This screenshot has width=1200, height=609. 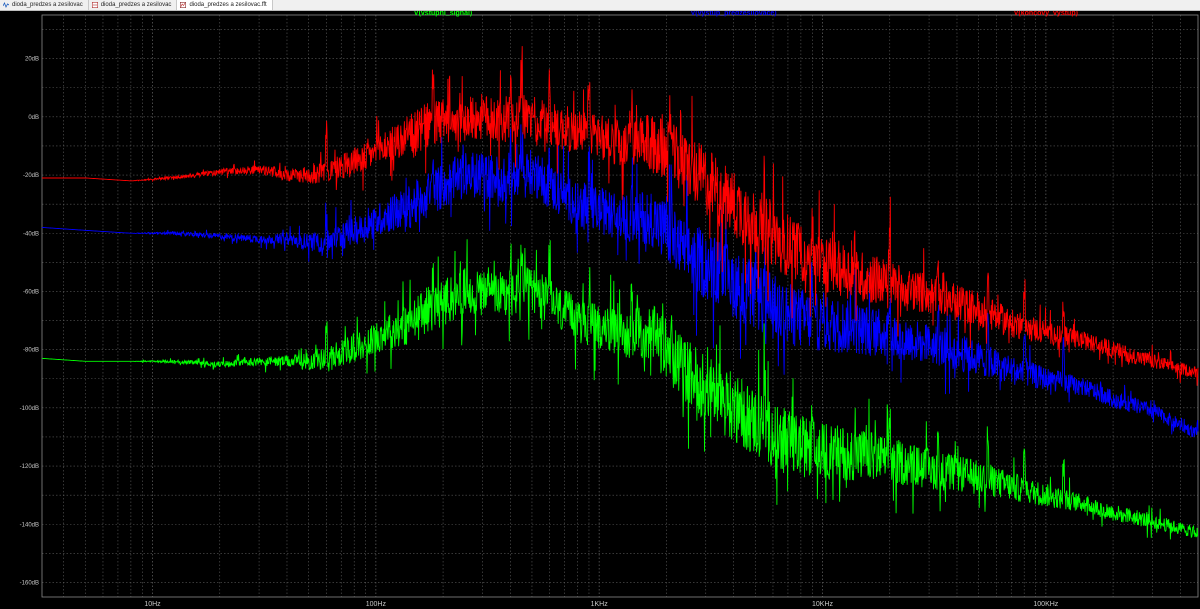 I want to click on x-tick-label: 100KHz, so click(x=1045, y=604).